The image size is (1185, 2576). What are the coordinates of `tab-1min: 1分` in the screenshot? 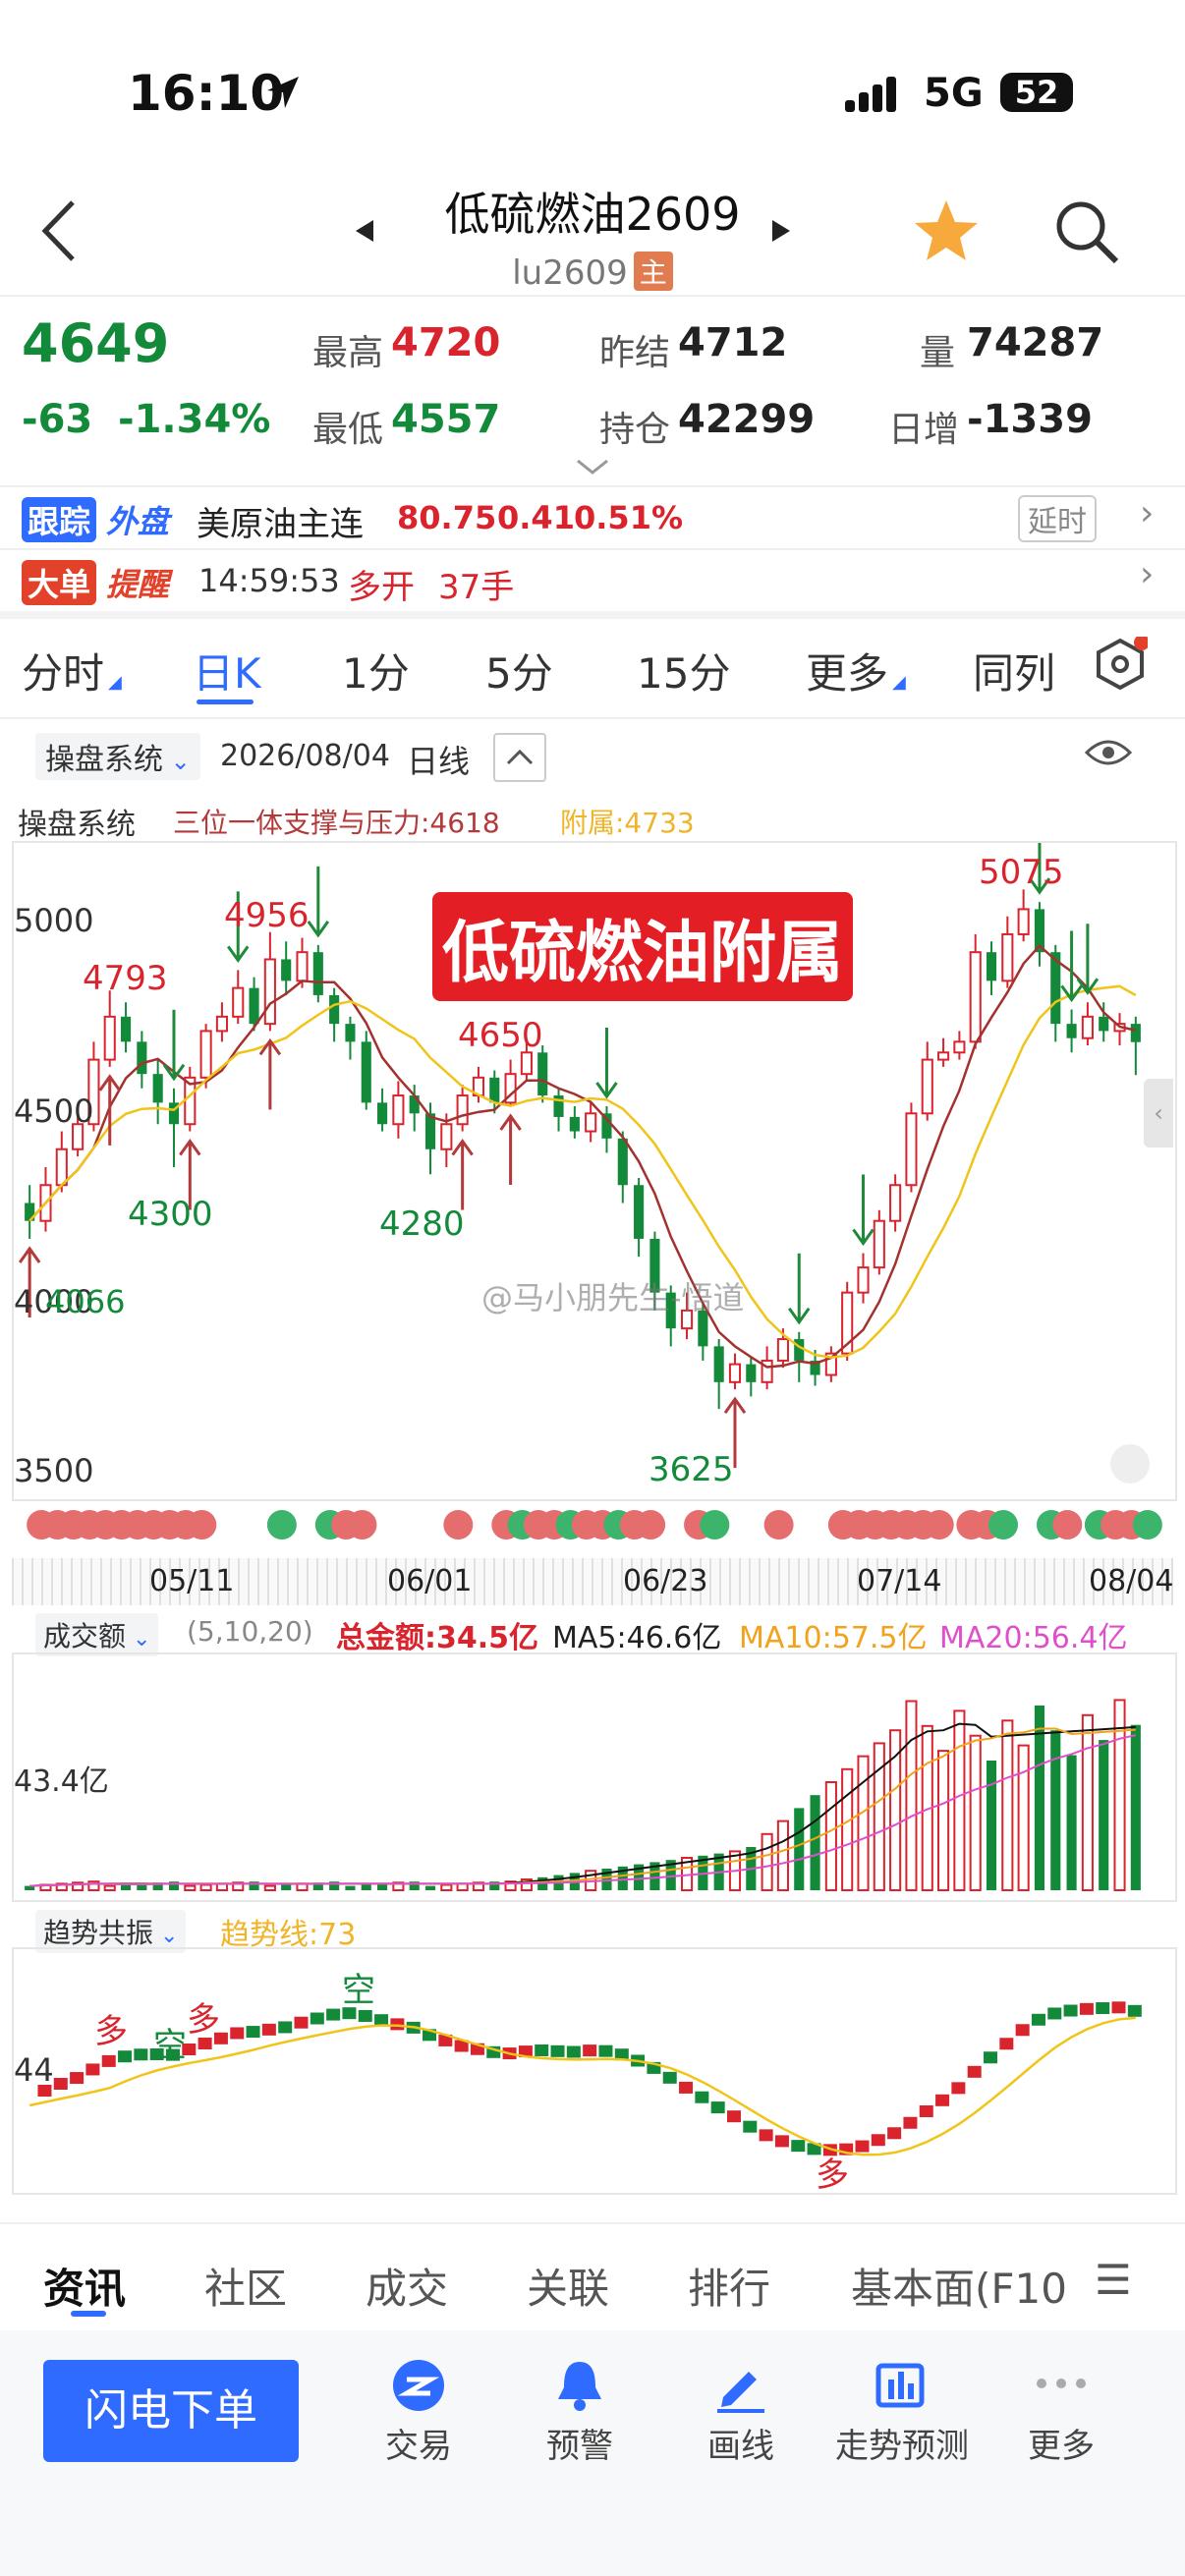 It's located at (376, 670).